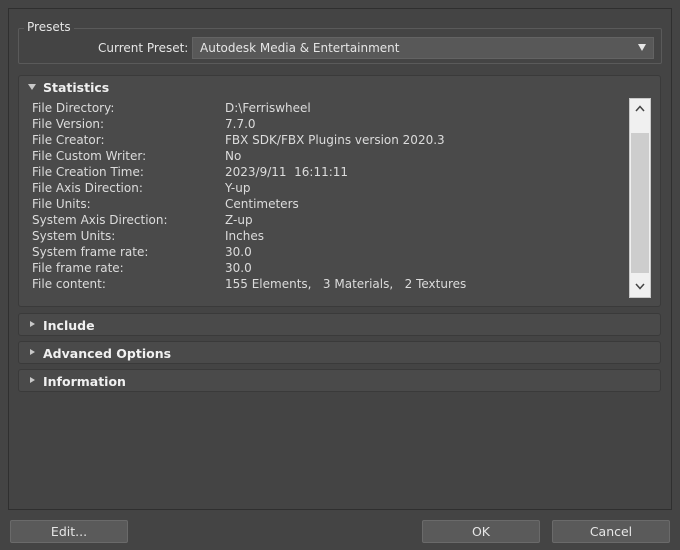 Image resolution: width=680 pixels, height=550 pixels. I want to click on information-rollout: Information, so click(339, 380).